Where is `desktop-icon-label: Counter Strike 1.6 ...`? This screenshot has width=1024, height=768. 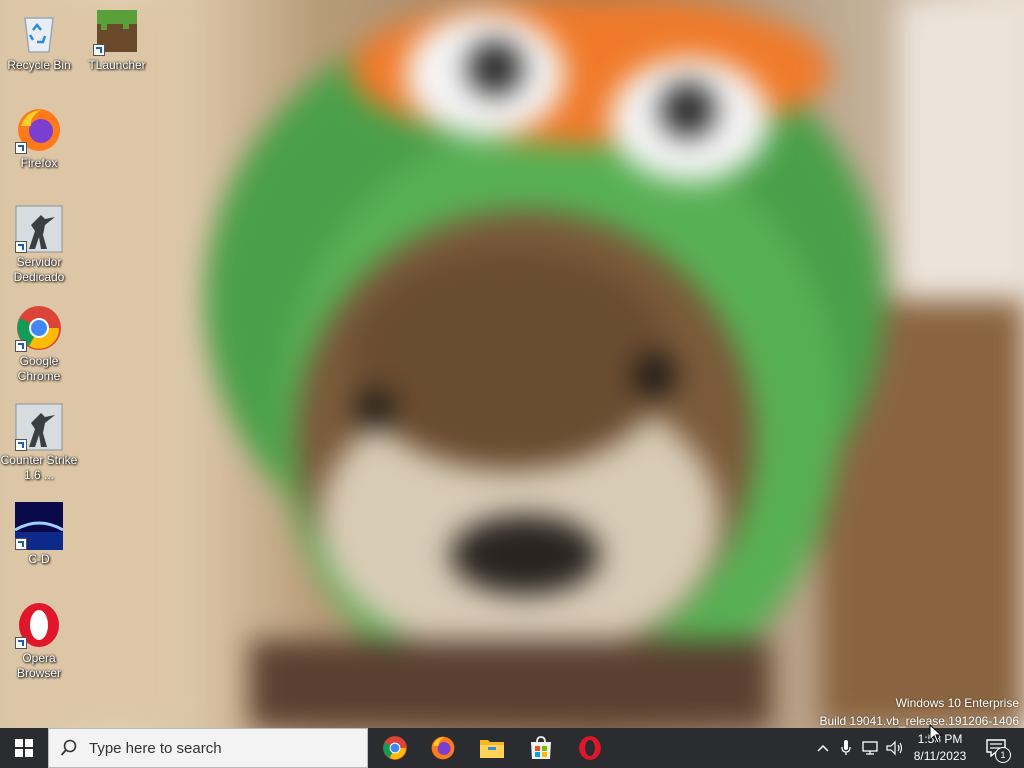
desktop-icon-label: Counter Strike 1.6 ... is located at coordinates (39, 467).